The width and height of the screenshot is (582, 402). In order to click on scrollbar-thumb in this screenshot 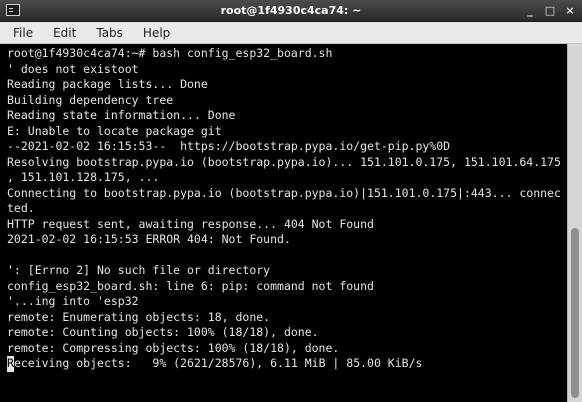, I will do `click(575, 313)`.